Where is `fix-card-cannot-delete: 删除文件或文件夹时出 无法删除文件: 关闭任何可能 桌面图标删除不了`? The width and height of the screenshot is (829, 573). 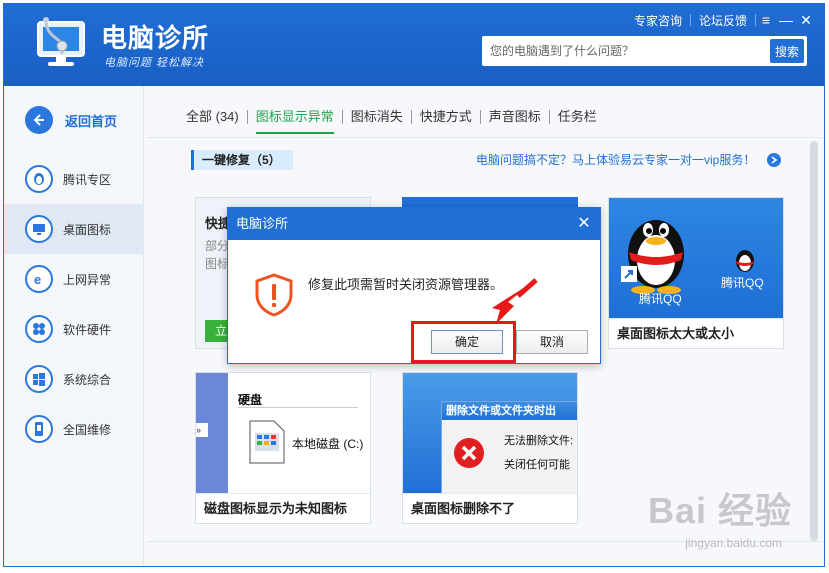 fix-card-cannot-delete: 删除文件或文件夹时出 无法删除文件: 关闭任何可能 桌面图标删除不了 is located at coordinates (490, 448).